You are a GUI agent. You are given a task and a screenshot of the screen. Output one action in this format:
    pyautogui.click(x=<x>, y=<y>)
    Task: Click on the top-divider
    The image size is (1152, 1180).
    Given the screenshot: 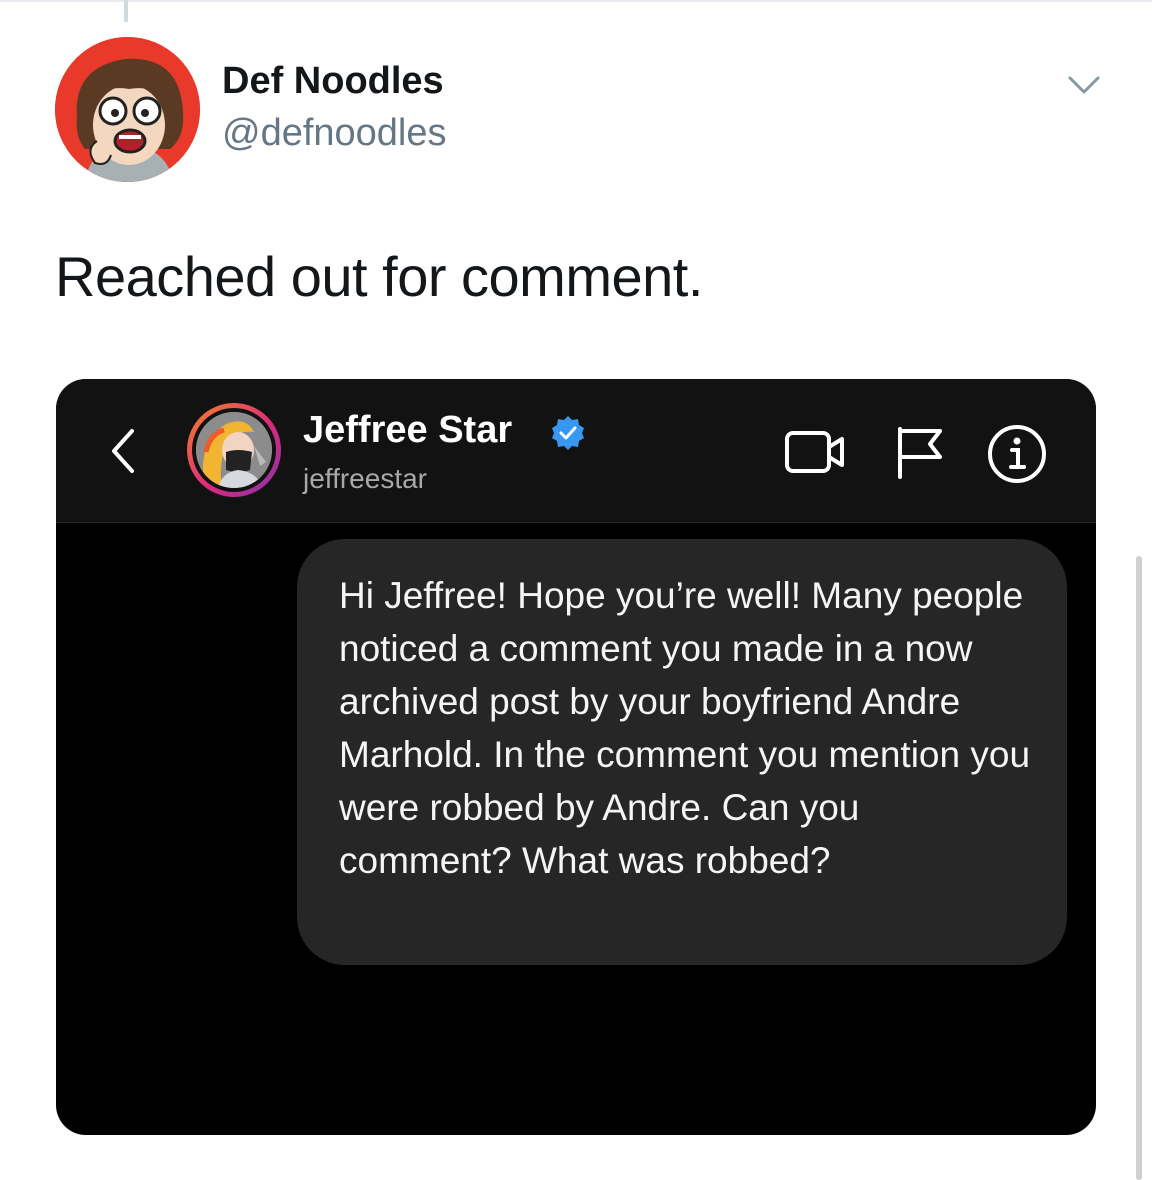 What is the action you would take?
    pyautogui.click(x=576, y=1)
    